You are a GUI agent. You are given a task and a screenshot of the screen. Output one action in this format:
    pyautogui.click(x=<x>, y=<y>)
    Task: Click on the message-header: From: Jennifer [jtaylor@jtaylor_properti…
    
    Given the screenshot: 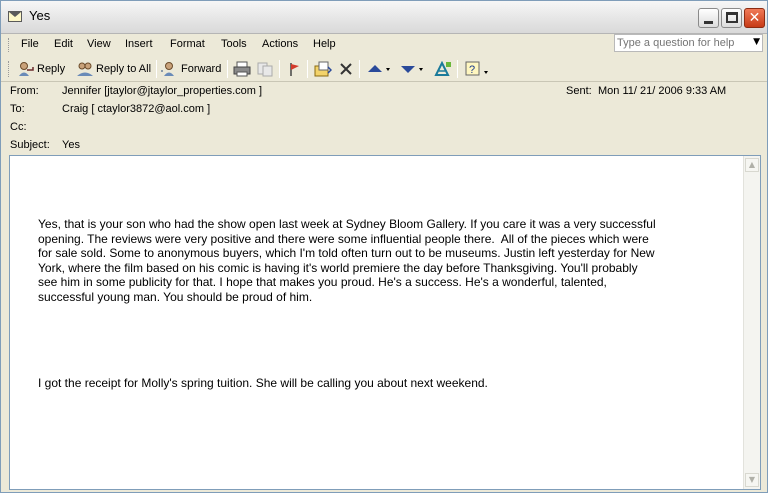 What is the action you would take?
    pyautogui.click(x=384, y=118)
    